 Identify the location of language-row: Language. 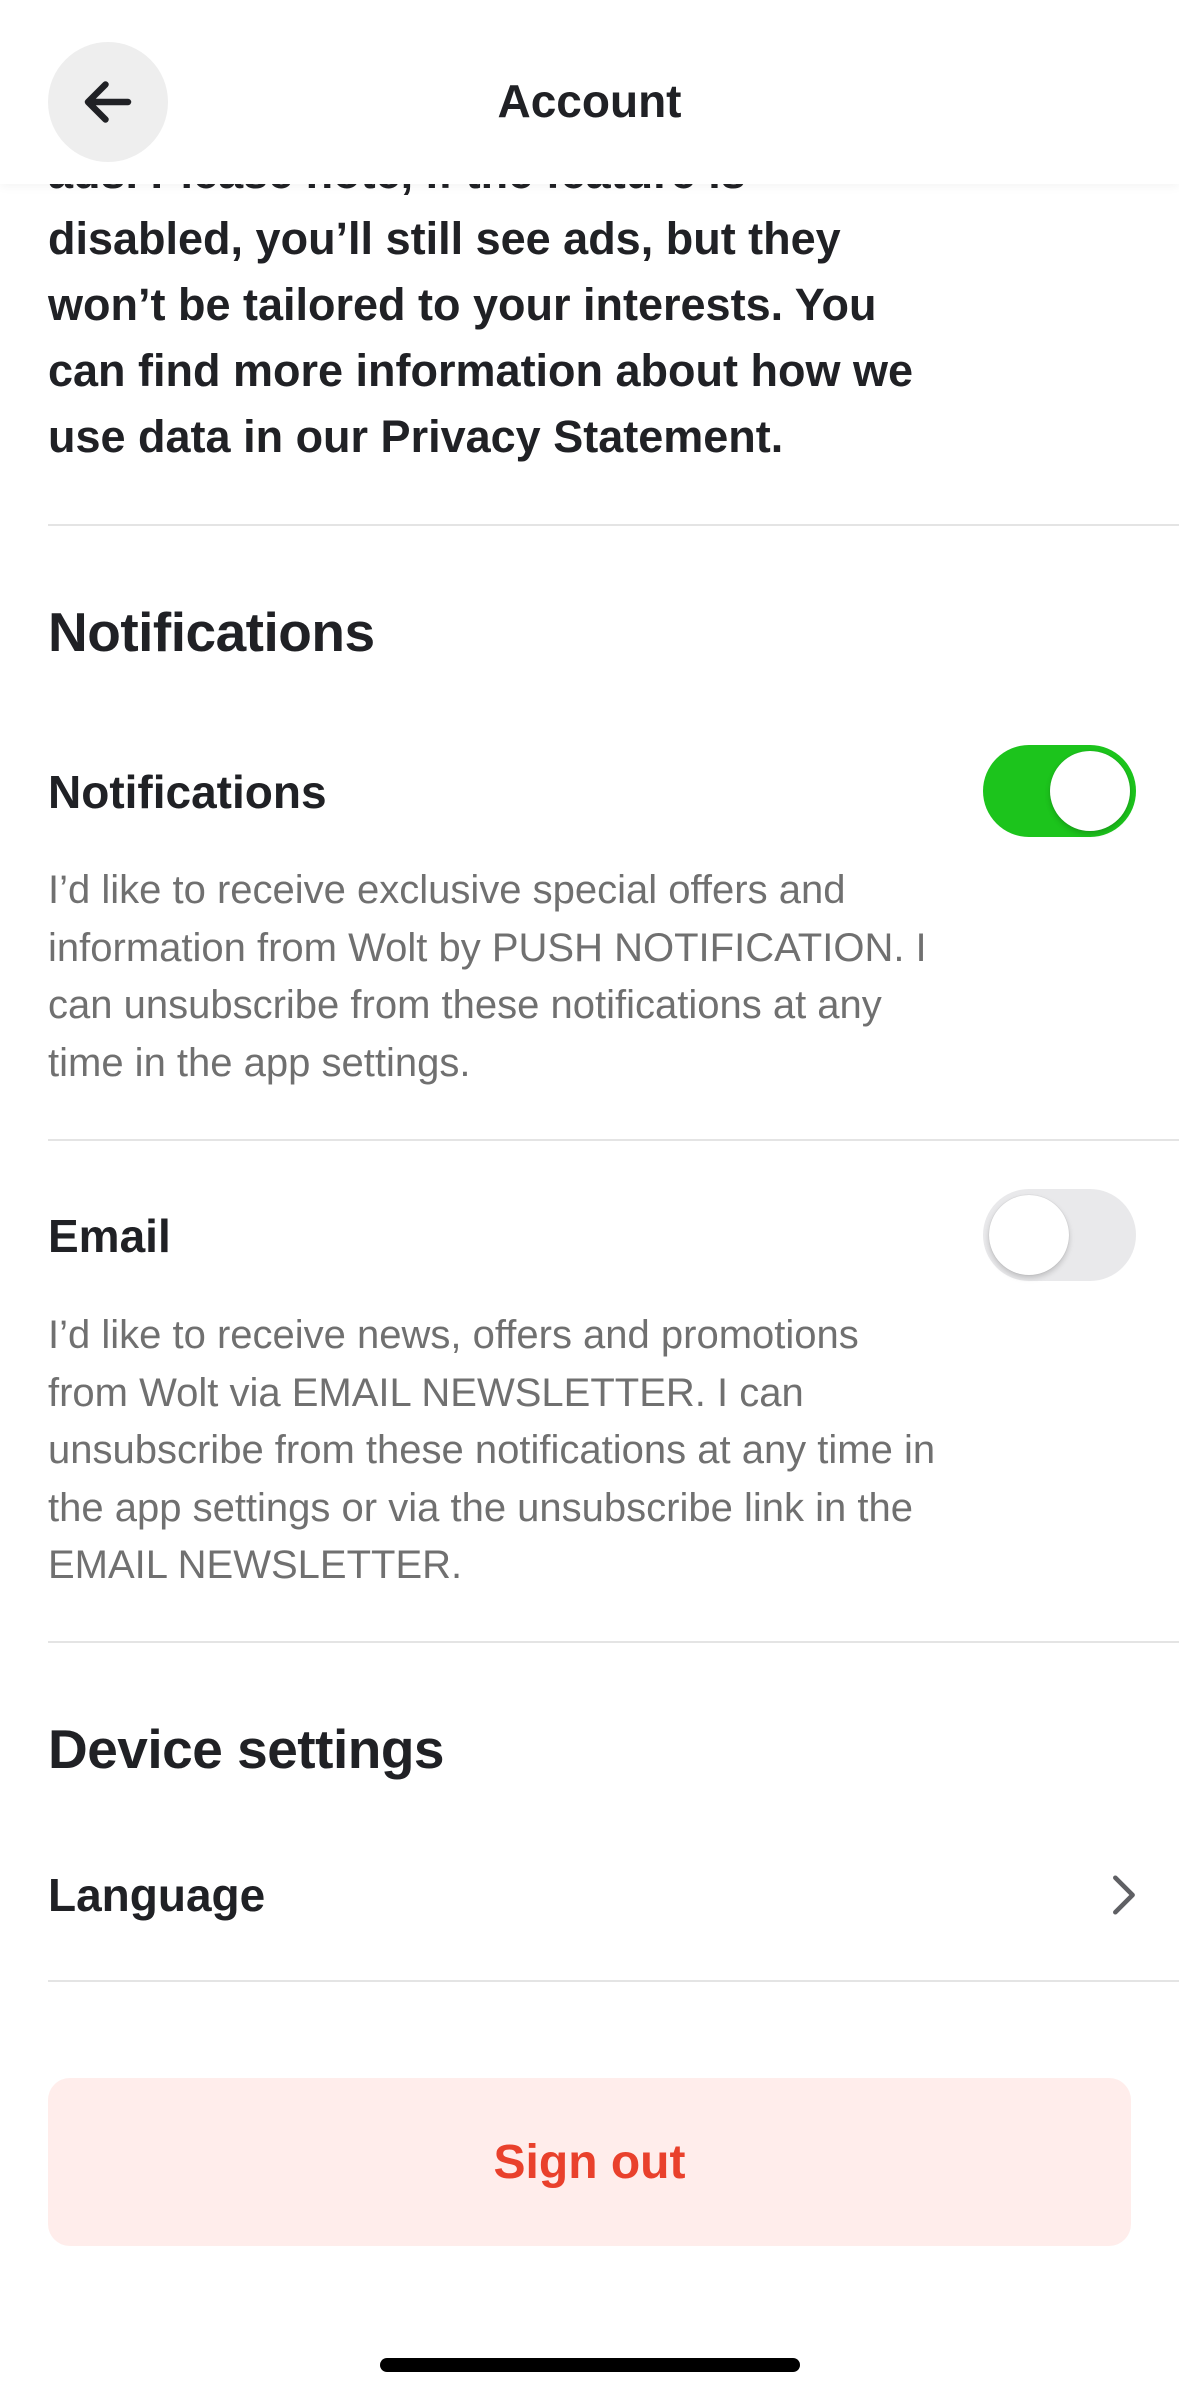
(589, 1895).